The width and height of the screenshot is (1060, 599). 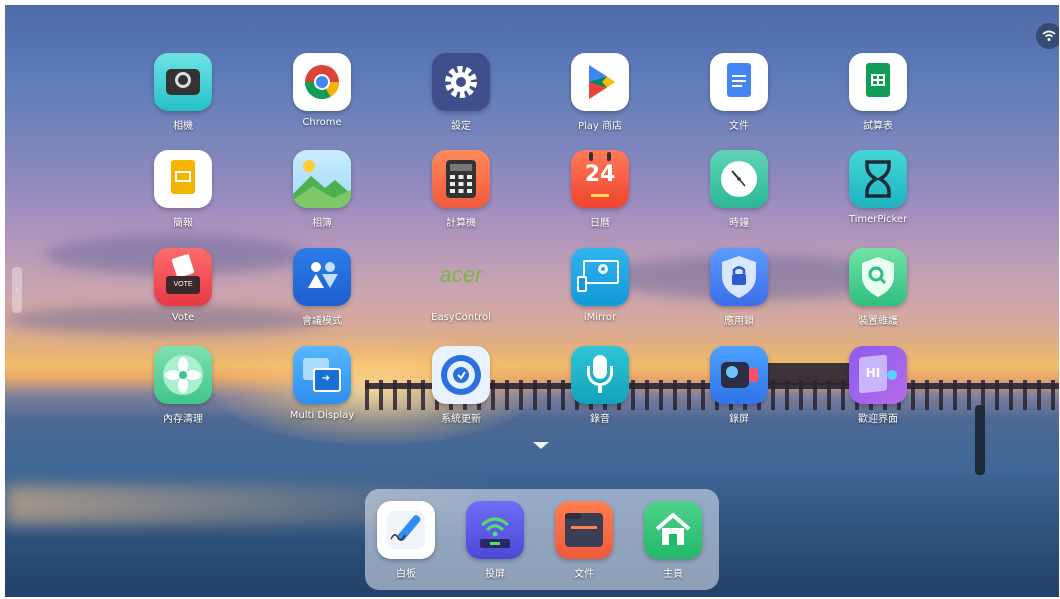 I want to click on wallpaper-person, so click(x=980, y=440).